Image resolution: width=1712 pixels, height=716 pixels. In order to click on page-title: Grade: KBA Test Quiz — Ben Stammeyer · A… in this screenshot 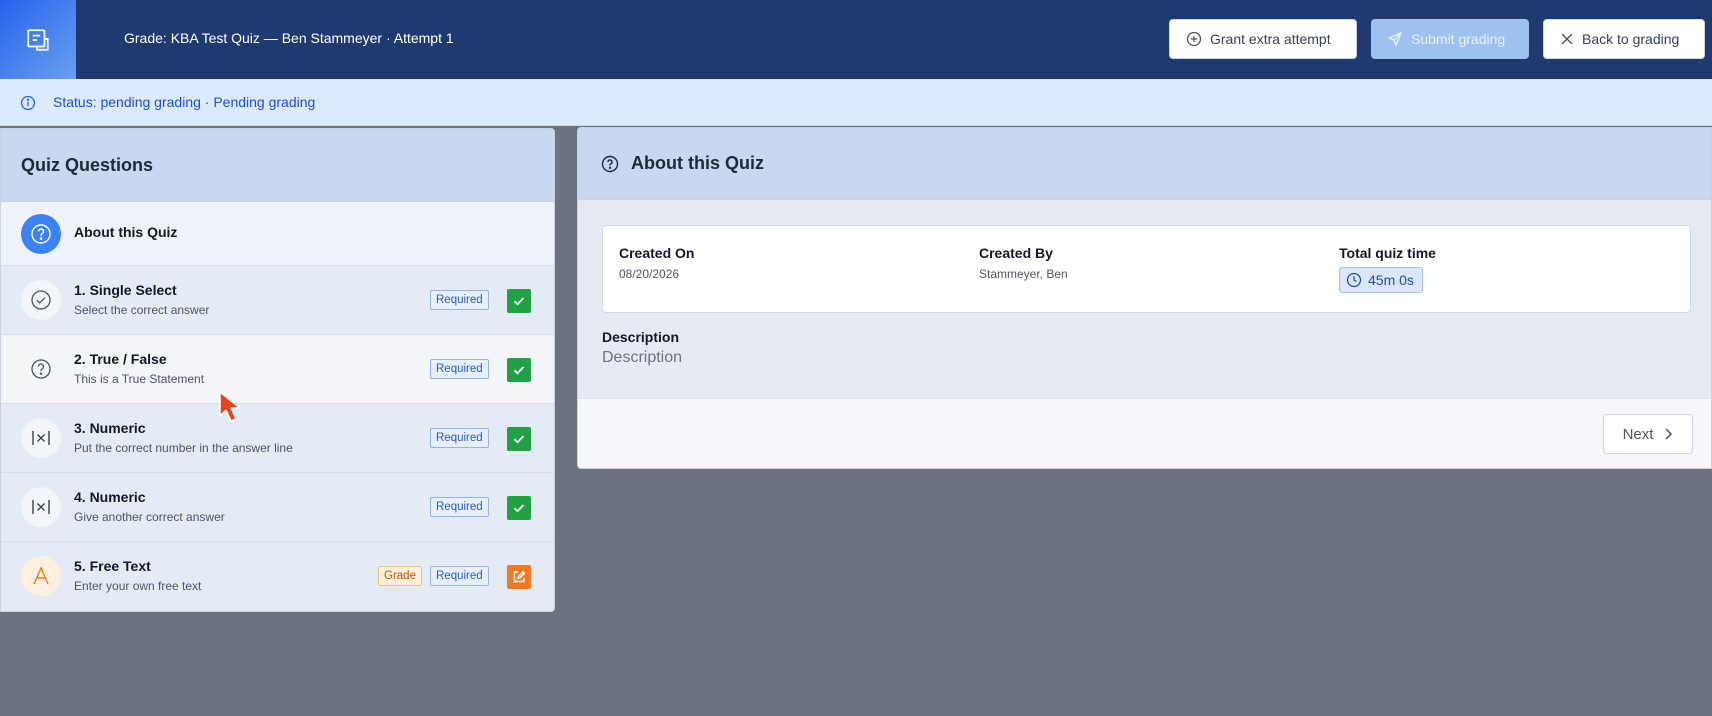, I will do `click(289, 38)`.